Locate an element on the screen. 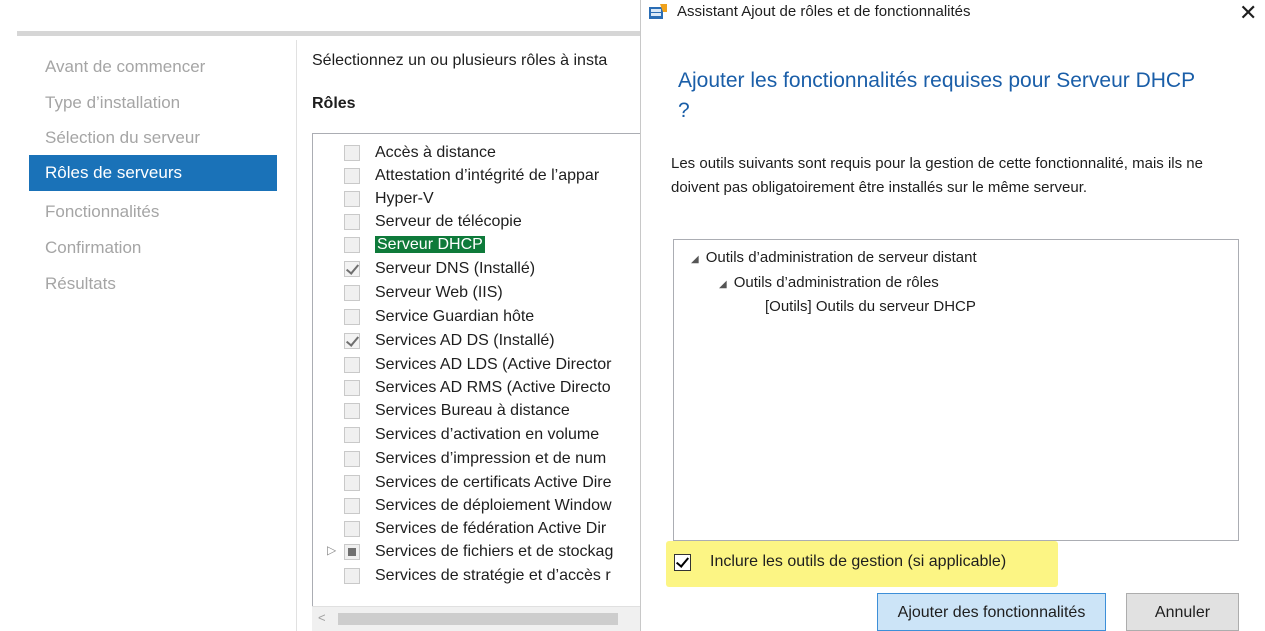 The height and width of the screenshot is (631, 1265). role-row: Services AD RMS (Active Directo is located at coordinates (482, 389).